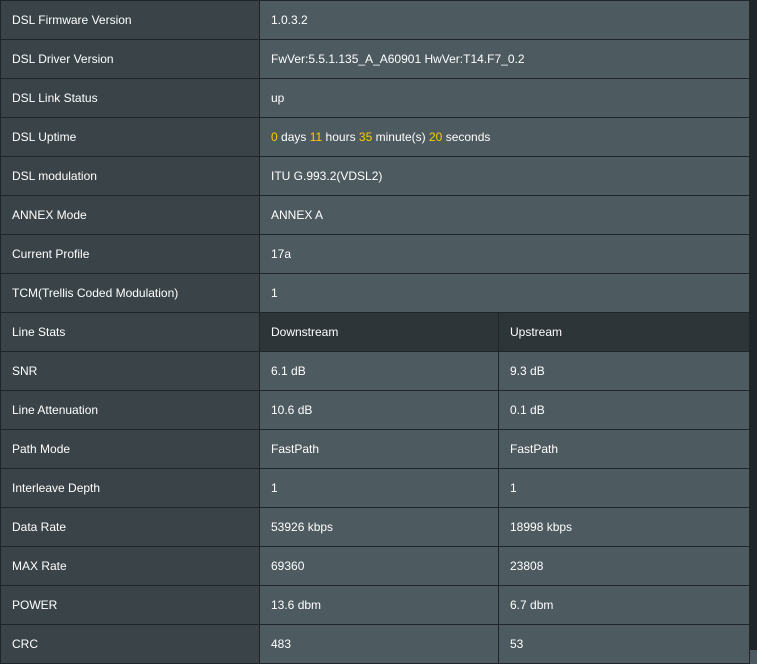  I want to click on value-modulation: ITU G.993.2(VDSL2), so click(504, 176).